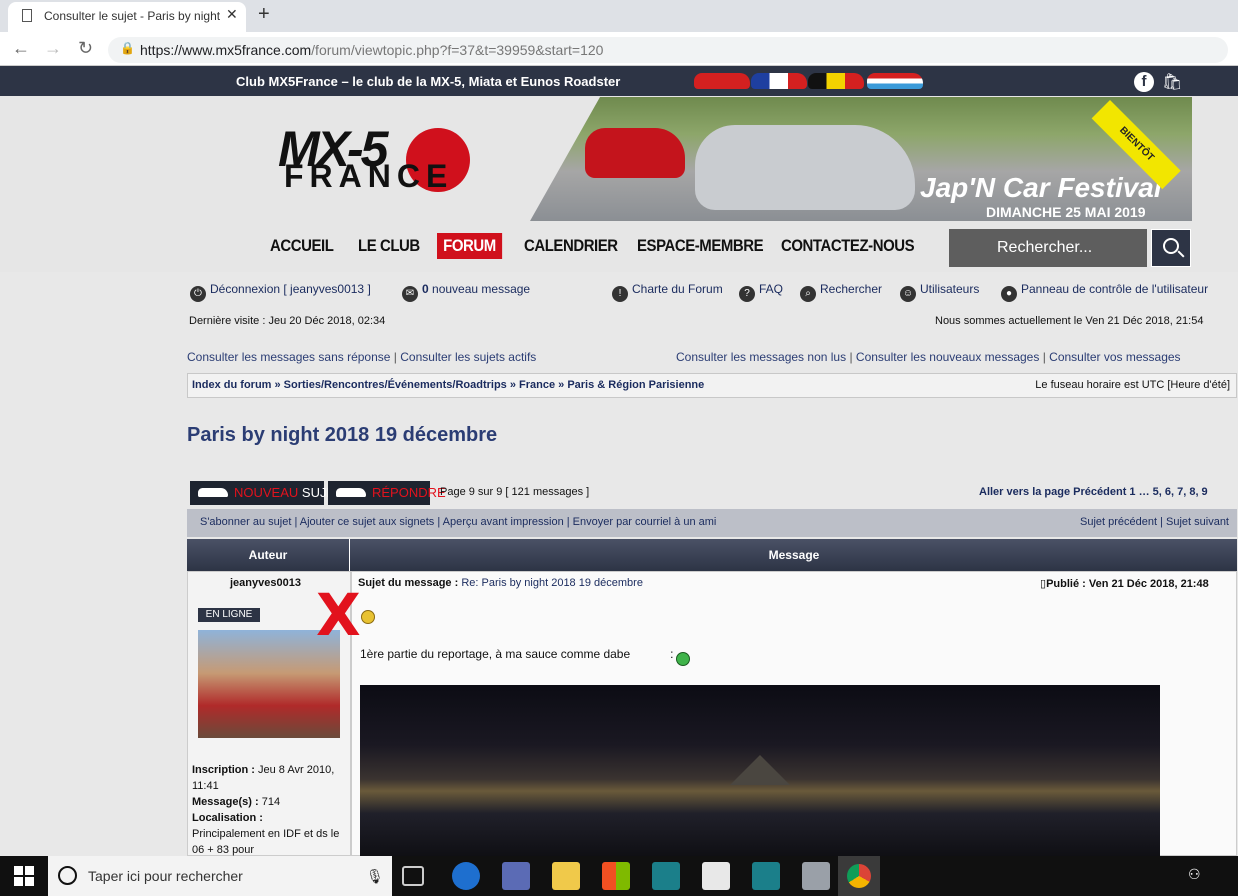 The image size is (1238, 896). I want to click on power-icon: ⏻, so click(198, 294).